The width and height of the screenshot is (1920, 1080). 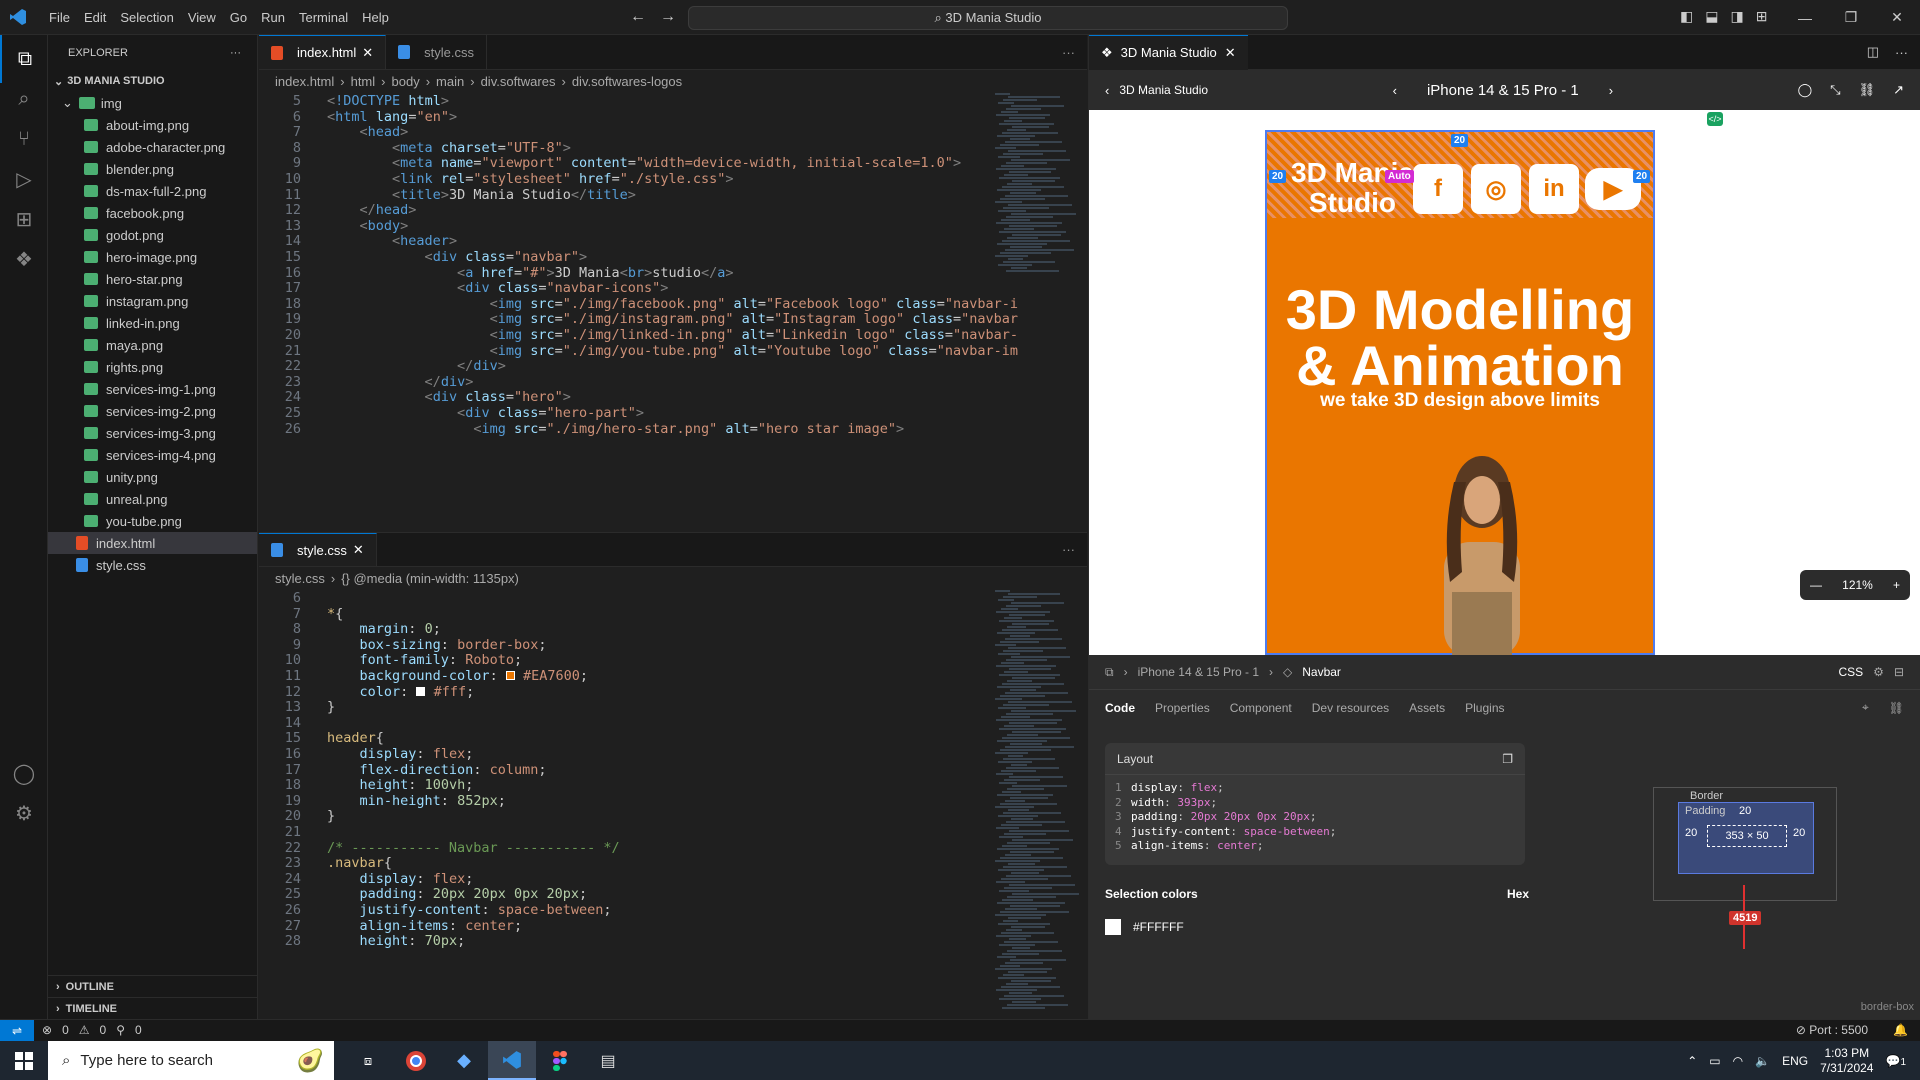 What do you see at coordinates (152, 521) in the screenshot?
I see `file-item: you-tube.png` at bounding box center [152, 521].